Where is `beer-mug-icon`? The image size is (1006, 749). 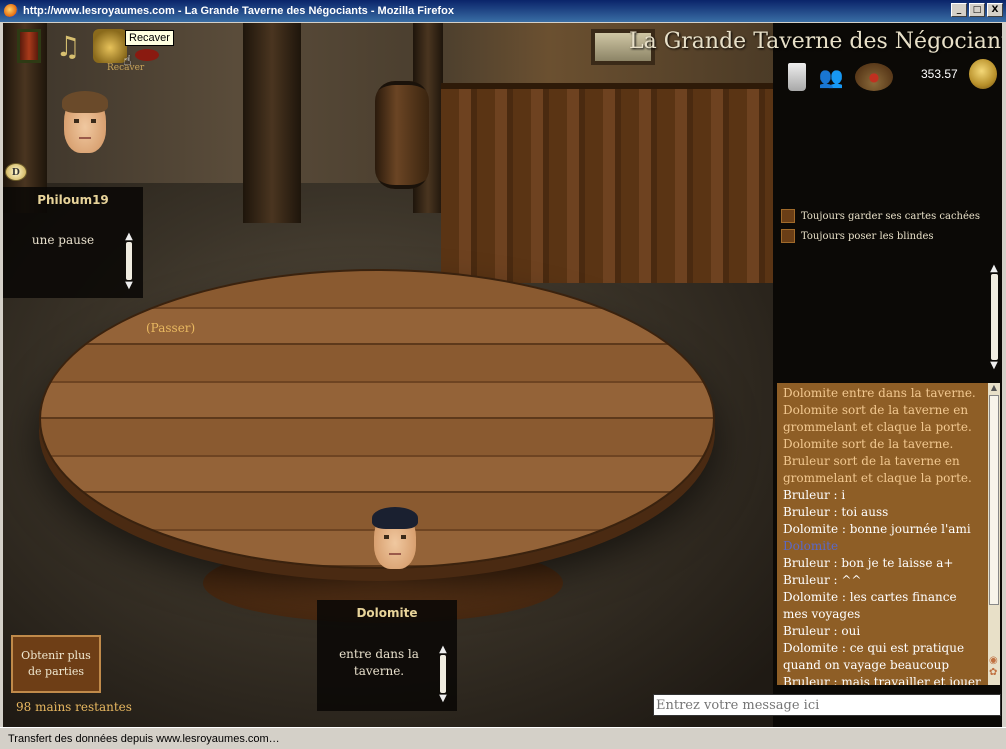 beer-mug-icon is located at coordinates (797, 77).